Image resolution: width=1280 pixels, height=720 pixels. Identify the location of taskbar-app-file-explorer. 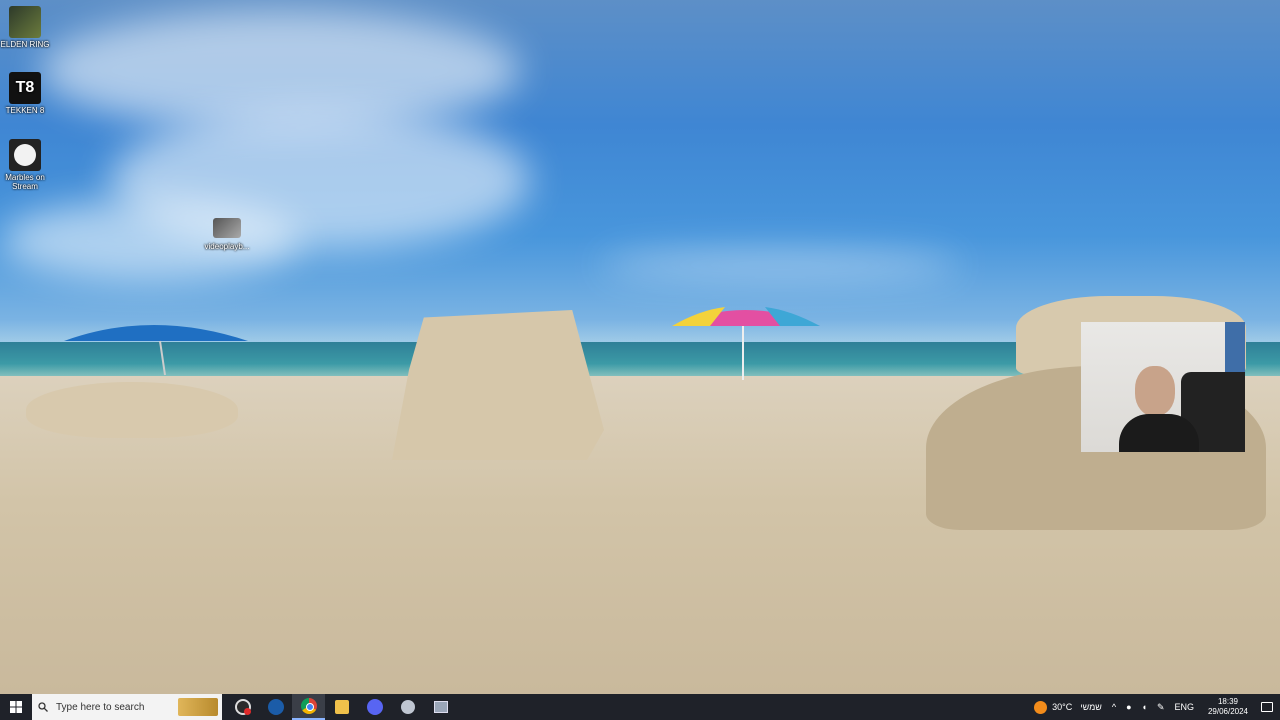
(341, 707).